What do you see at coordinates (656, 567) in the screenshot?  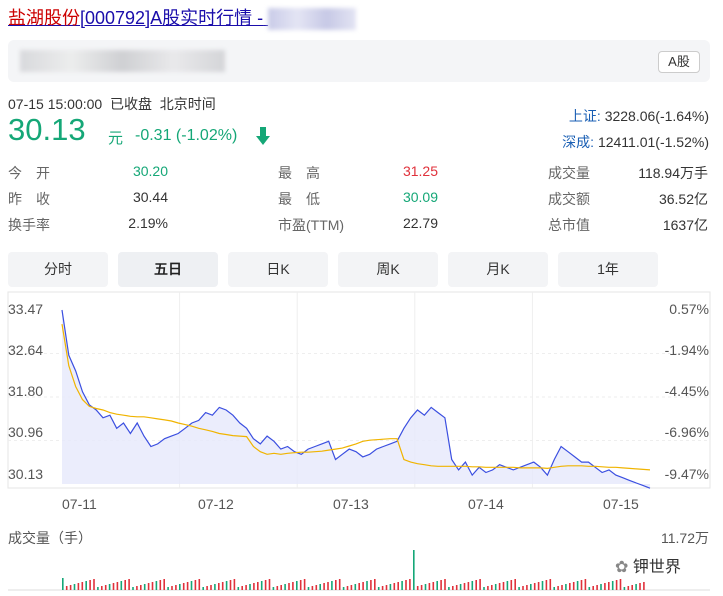 I see `watermark-text: 钾世界` at bounding box center [656, 567].